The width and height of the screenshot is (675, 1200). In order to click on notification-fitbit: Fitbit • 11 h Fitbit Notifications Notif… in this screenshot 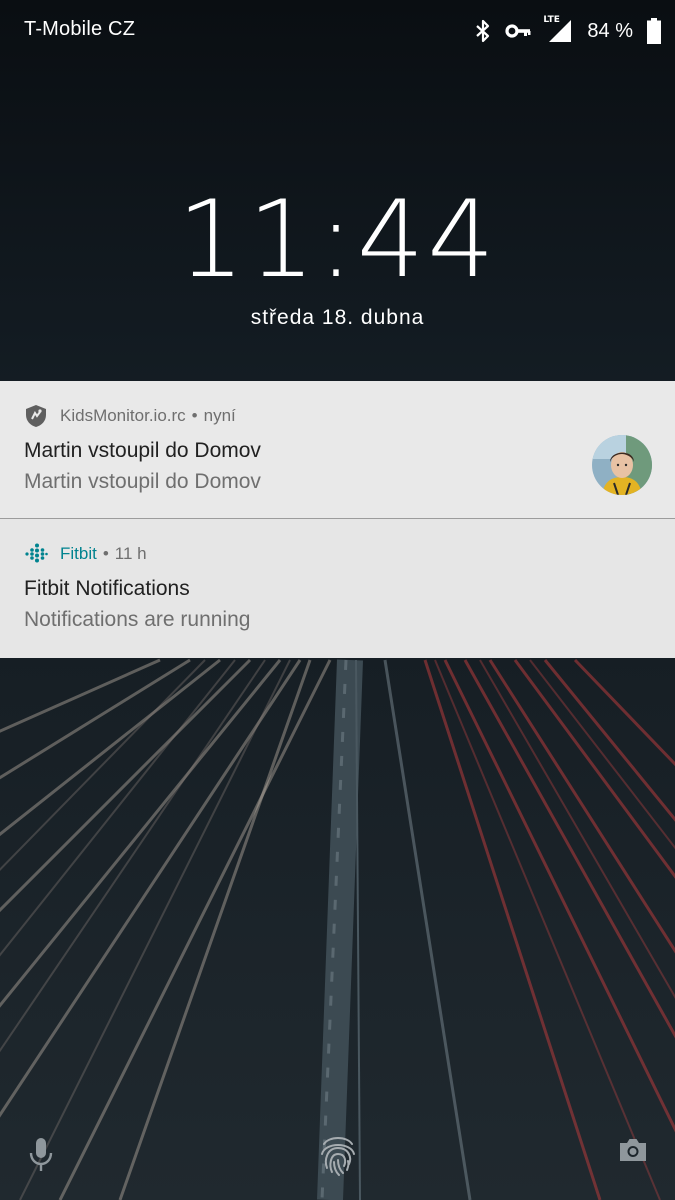, I will do `click(337, 588)`.